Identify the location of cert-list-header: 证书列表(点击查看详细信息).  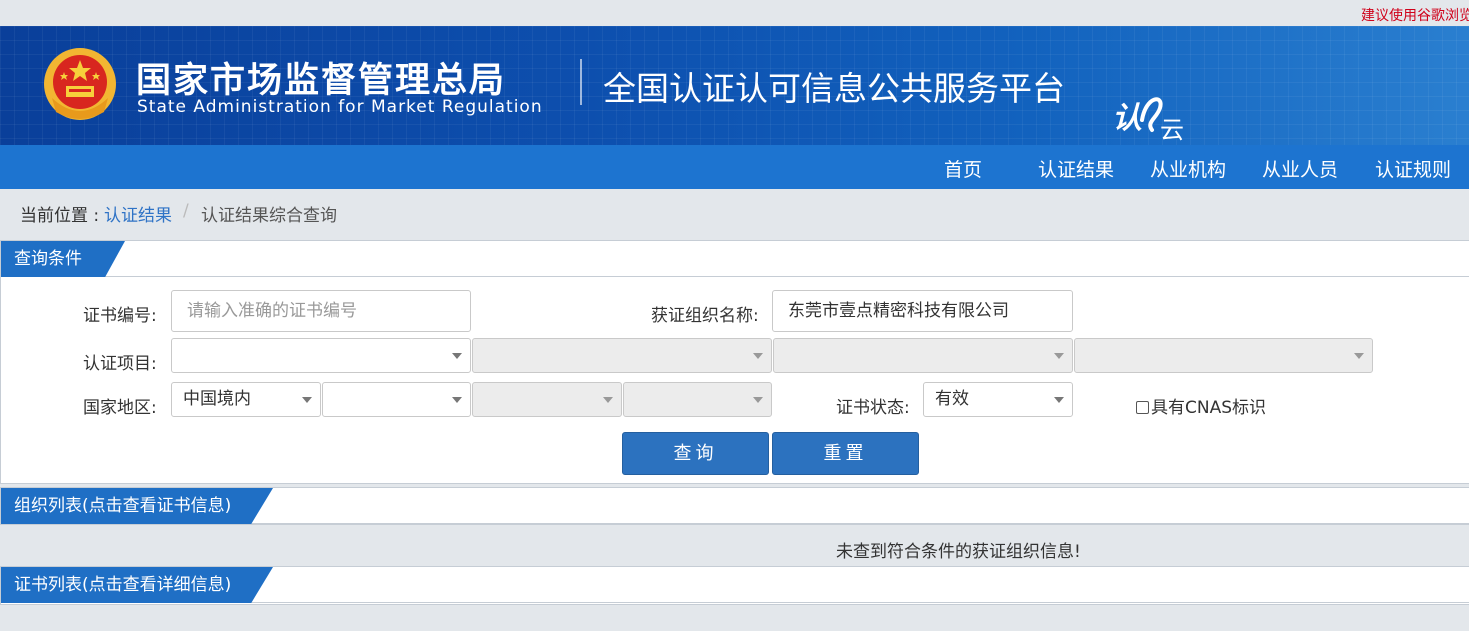
(735, 585).